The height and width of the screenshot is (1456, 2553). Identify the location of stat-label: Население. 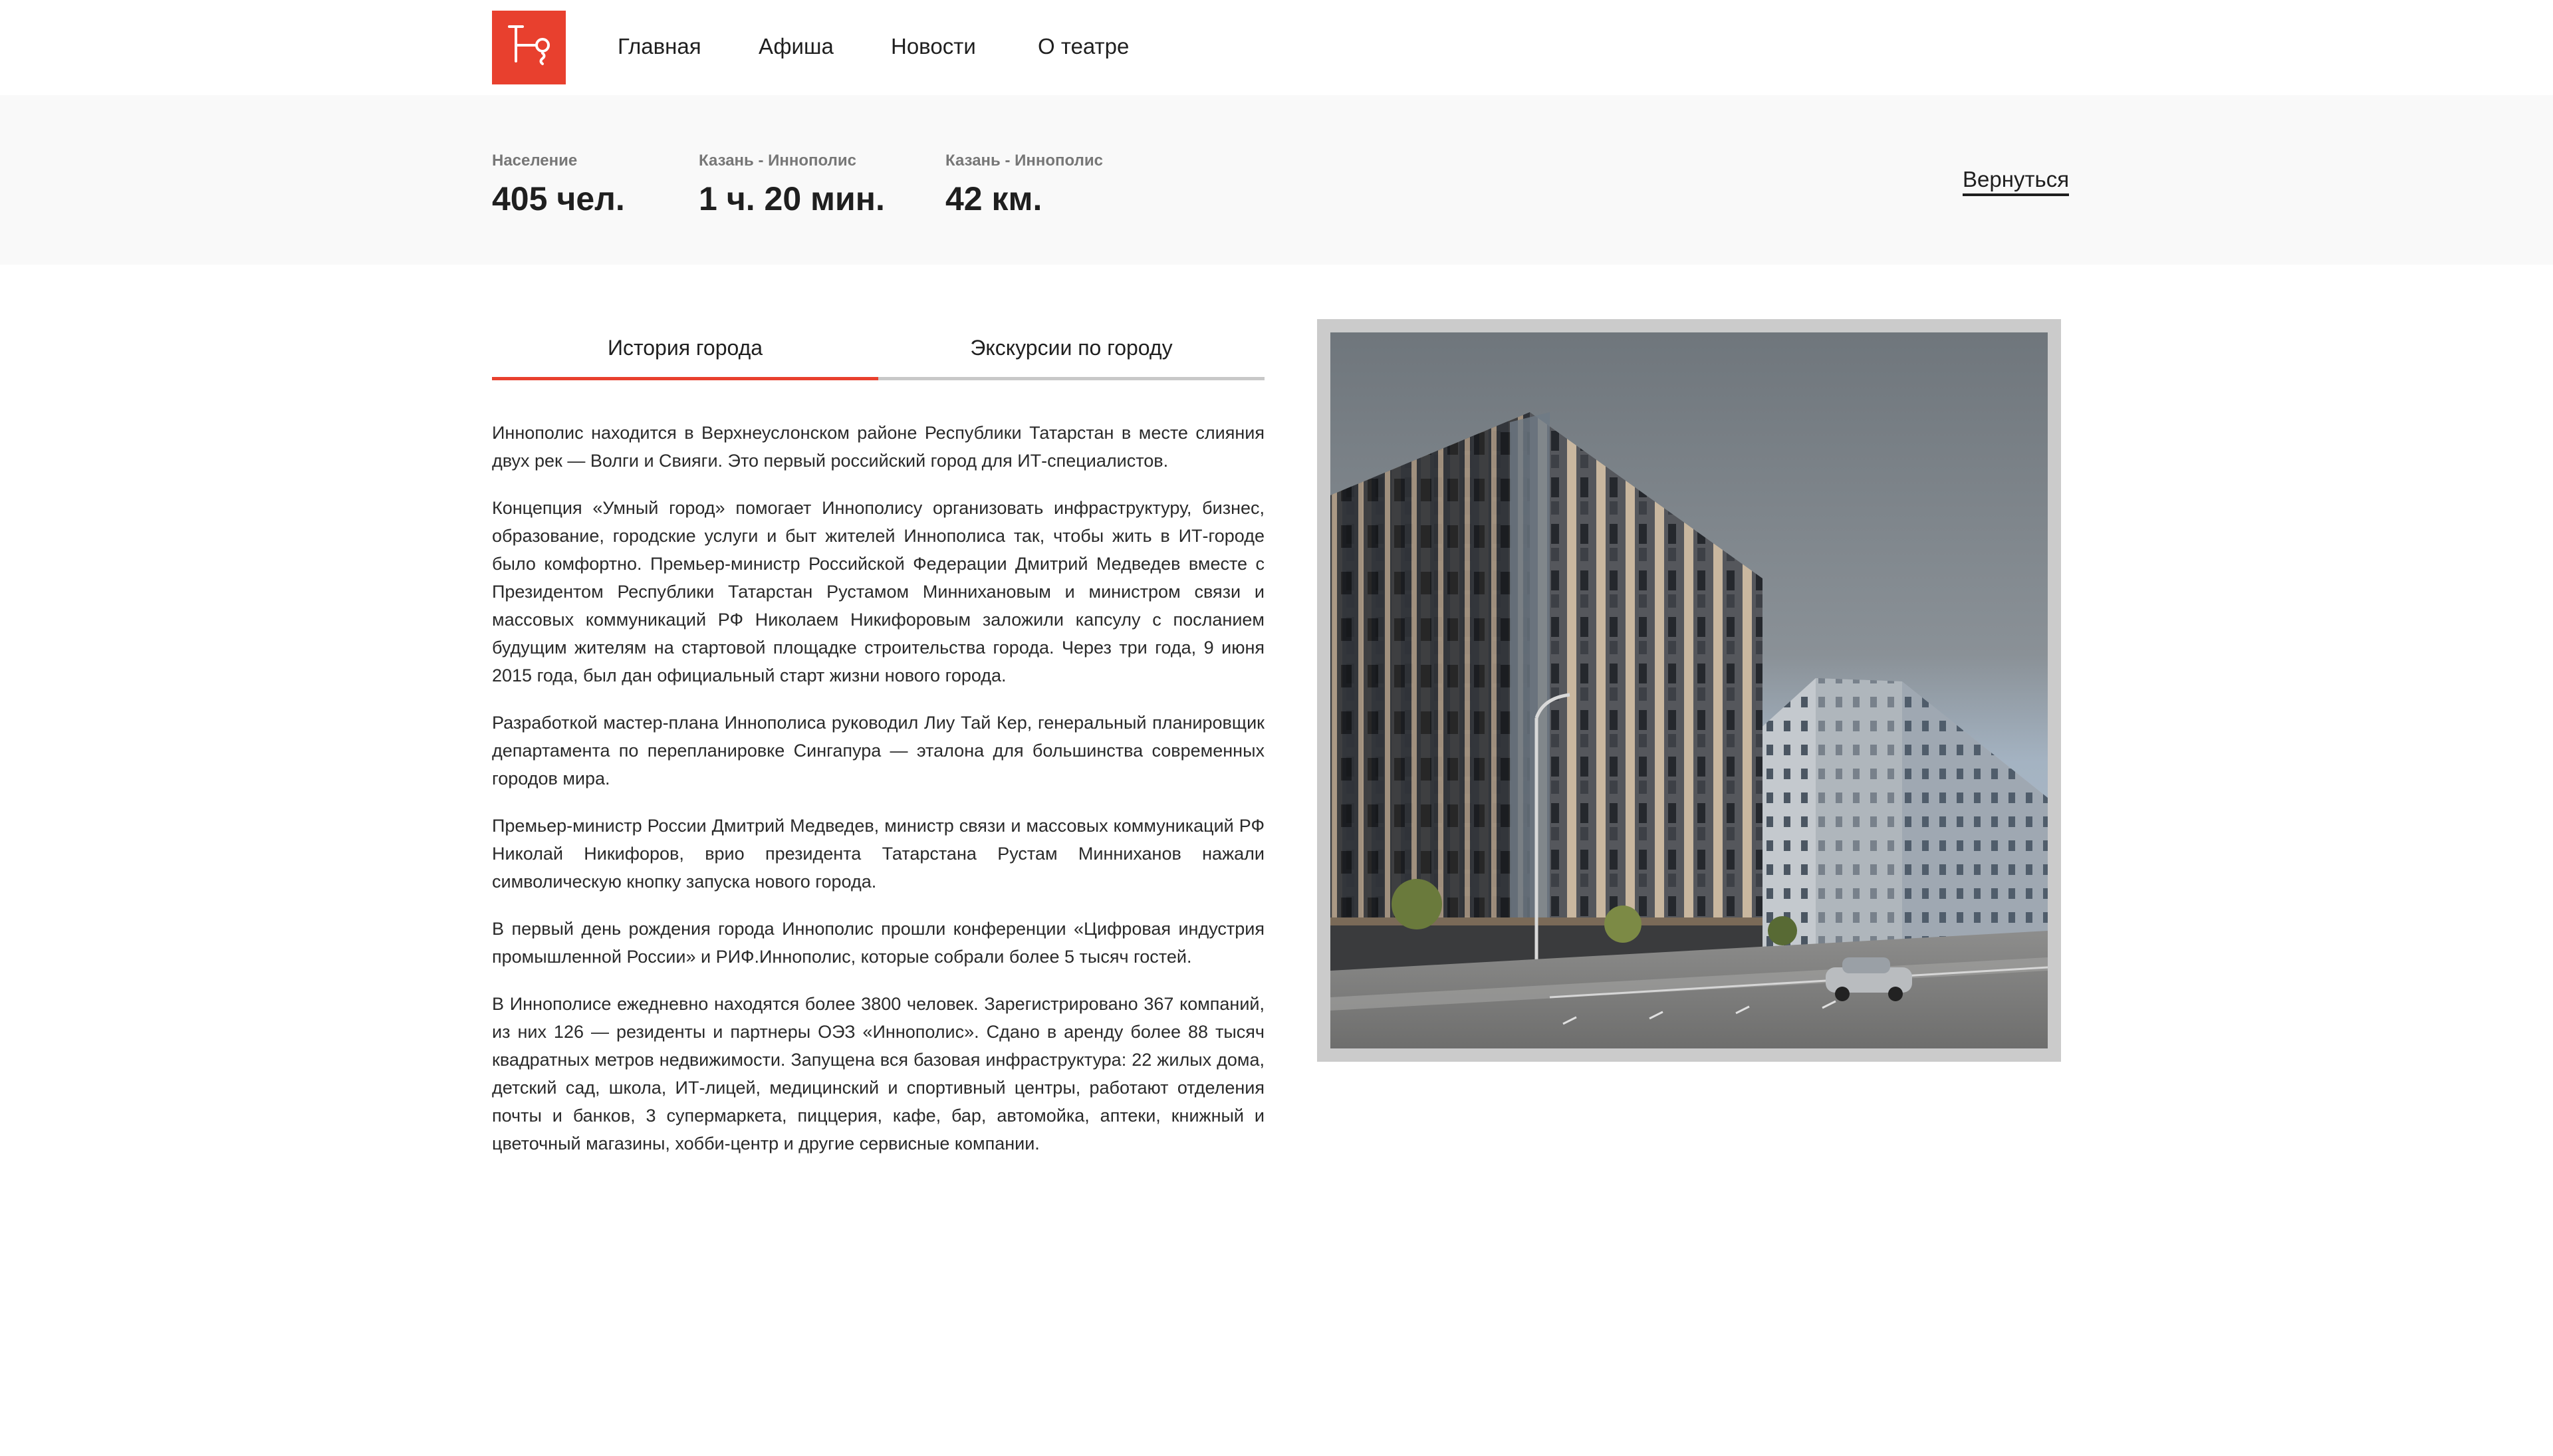
(535, 161).